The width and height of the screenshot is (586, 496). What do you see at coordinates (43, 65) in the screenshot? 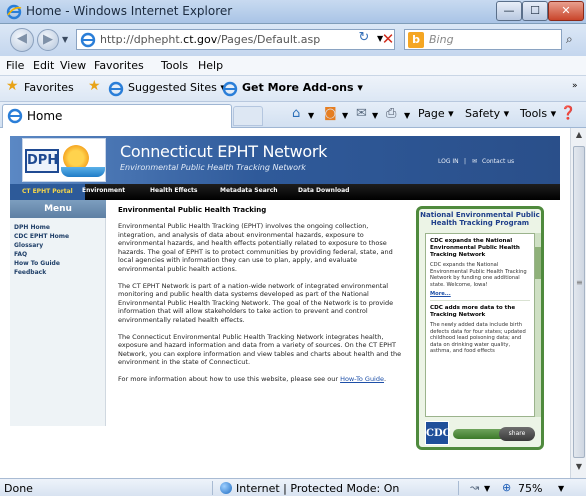
I see `menu-edit: Edit` at bounding box center [43, 65].